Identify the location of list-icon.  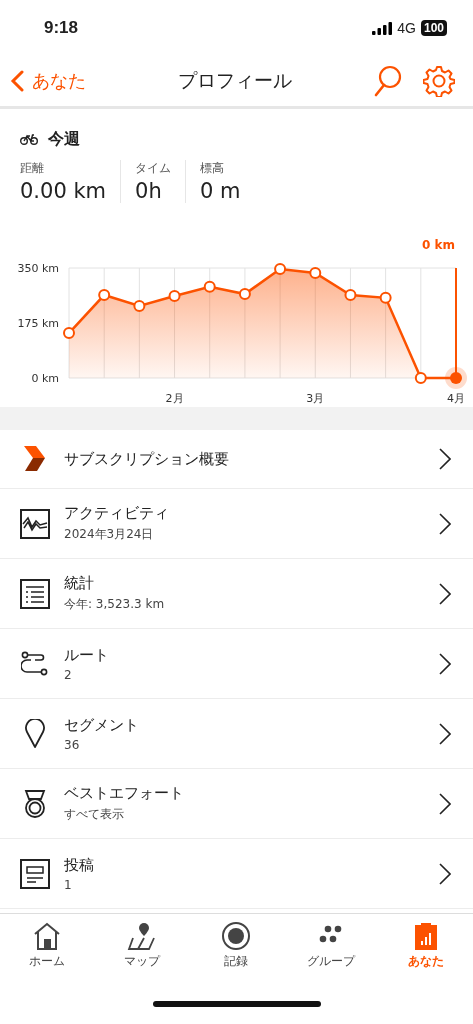
(35, 593).